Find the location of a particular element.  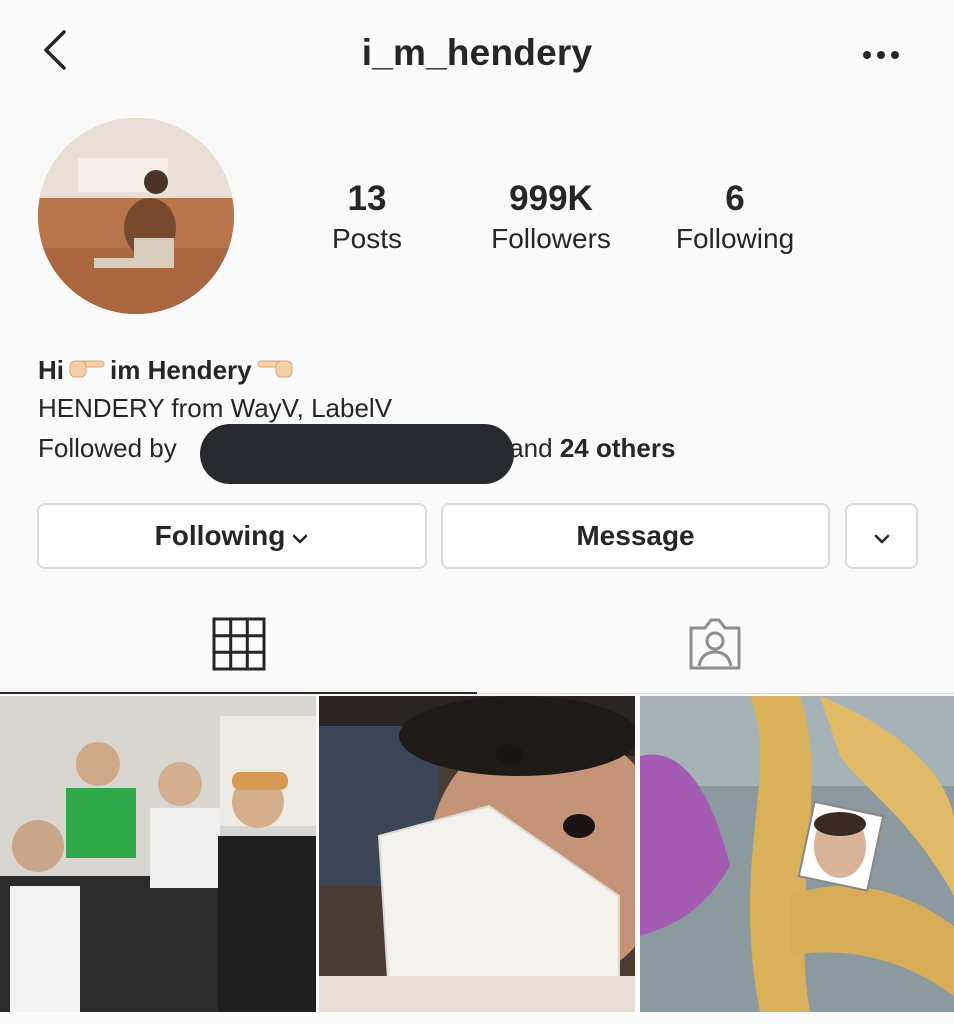

following-label: Following is located at coordinates (735, 238).